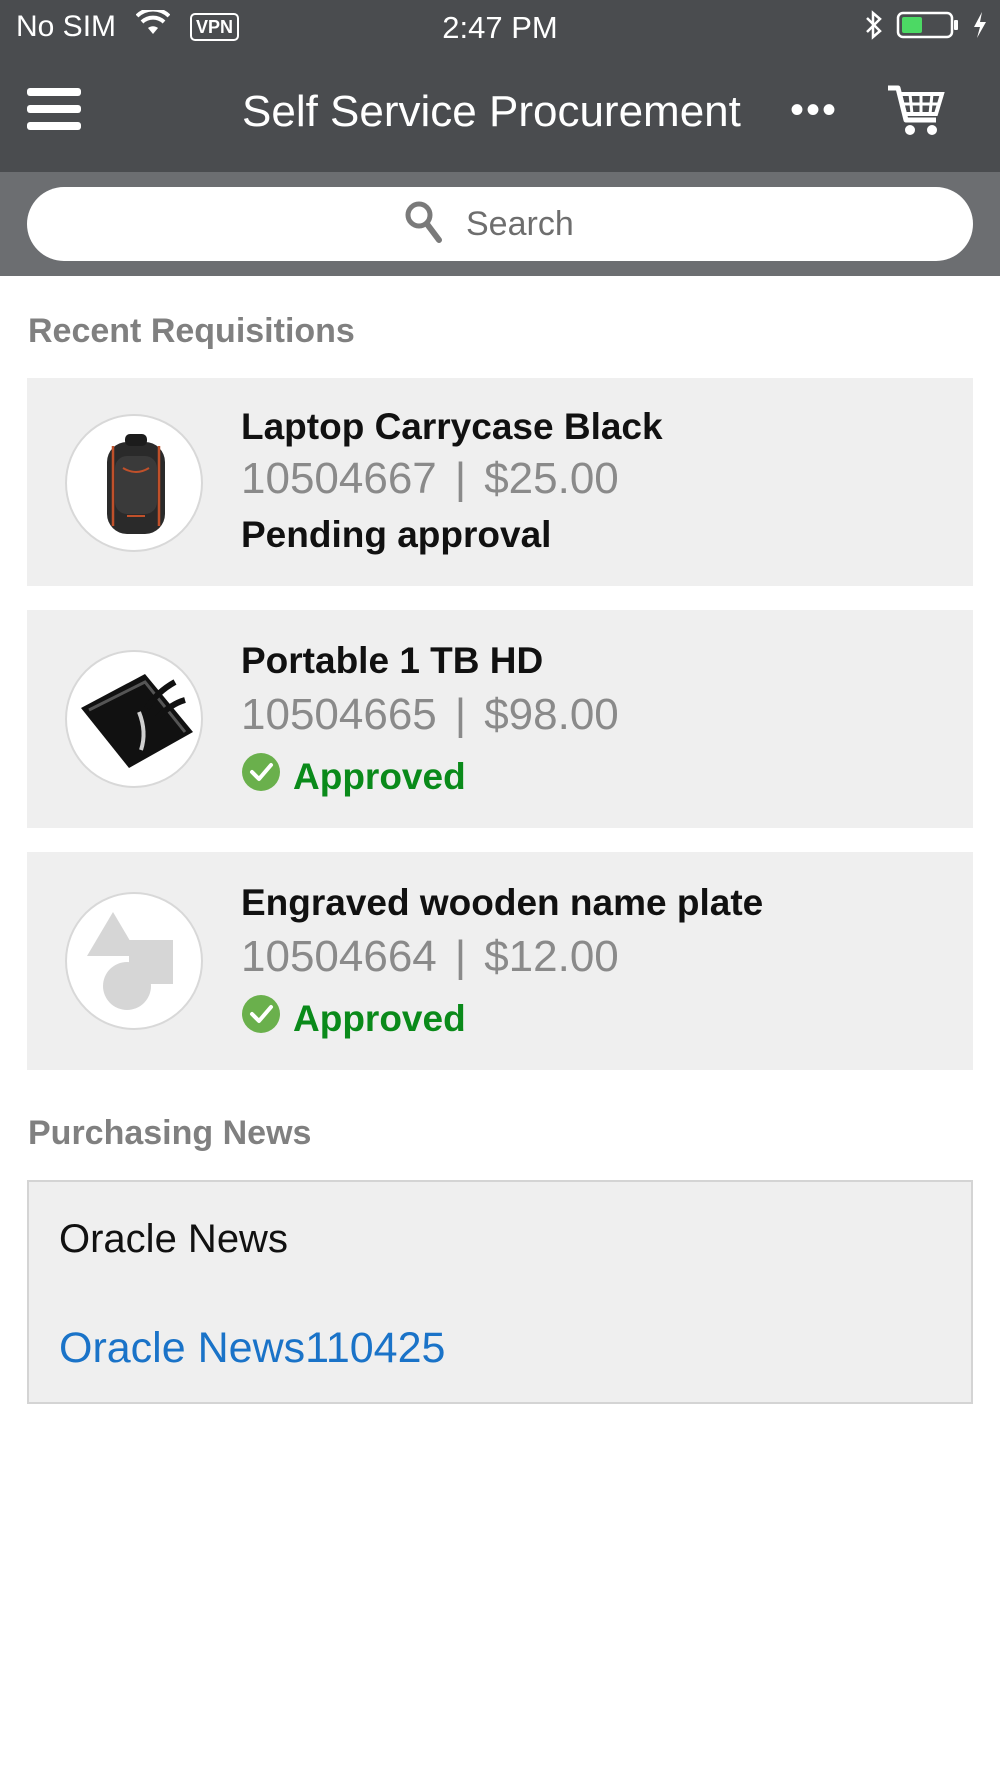 The image size is (1000, 1778). What do you see at coordinates (531, 224) in the screenshot?
I see `search-input` at bounding box center [531, 224].